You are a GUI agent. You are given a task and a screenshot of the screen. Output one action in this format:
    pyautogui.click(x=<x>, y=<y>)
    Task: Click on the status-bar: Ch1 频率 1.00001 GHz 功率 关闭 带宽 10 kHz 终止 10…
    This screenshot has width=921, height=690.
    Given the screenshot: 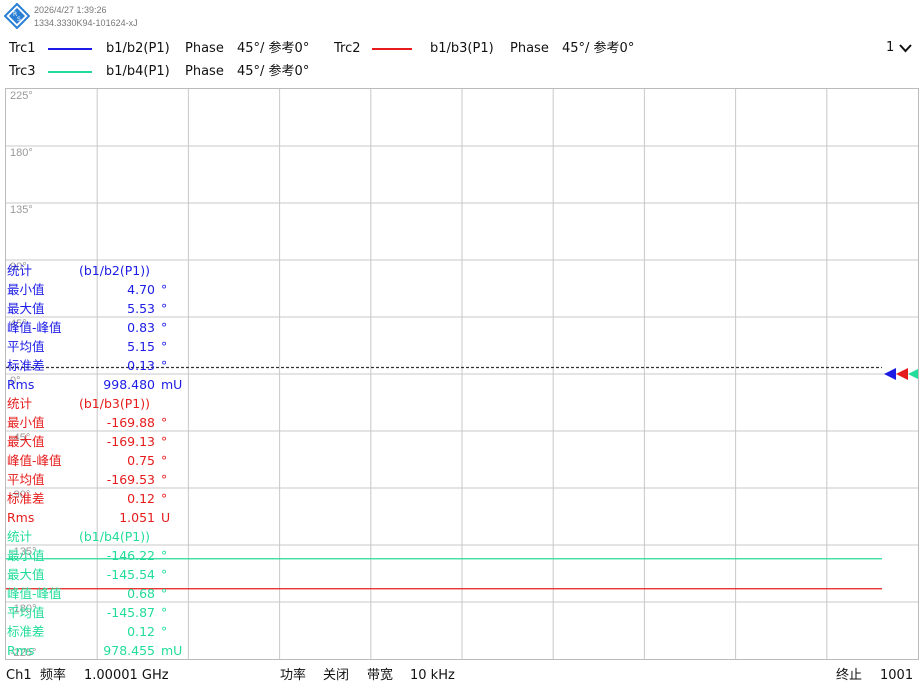 What is the action you would take?
    pyautogui.click(x=460, y=678)
    